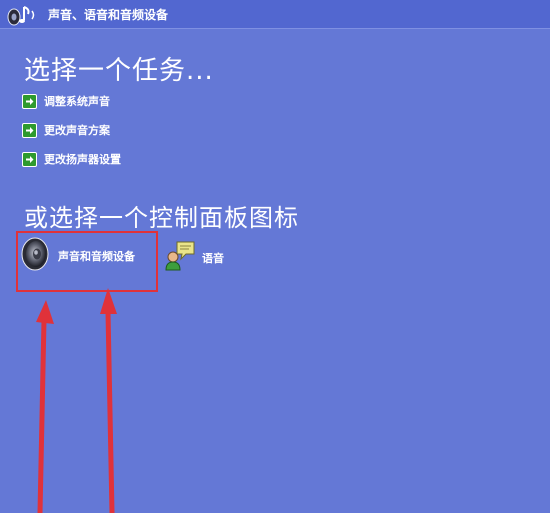 This screenshot has height=513, width=550. I want to click on task-label: 更改扬声器设置, so click(82, 159).